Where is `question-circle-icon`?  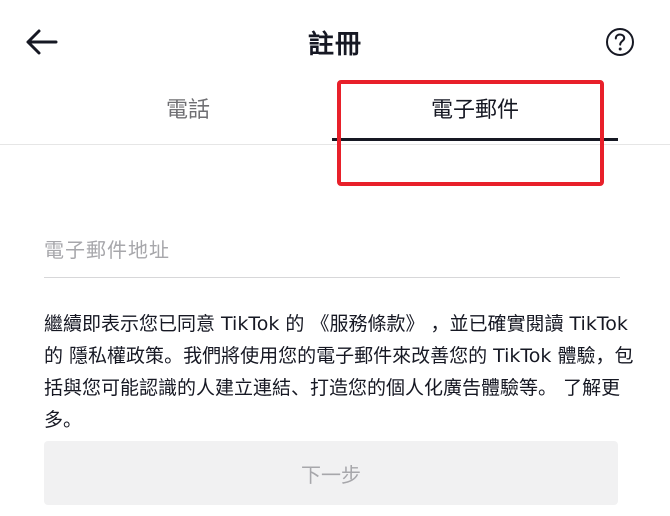 question-circle-icon is located at coordinates (620, 42).